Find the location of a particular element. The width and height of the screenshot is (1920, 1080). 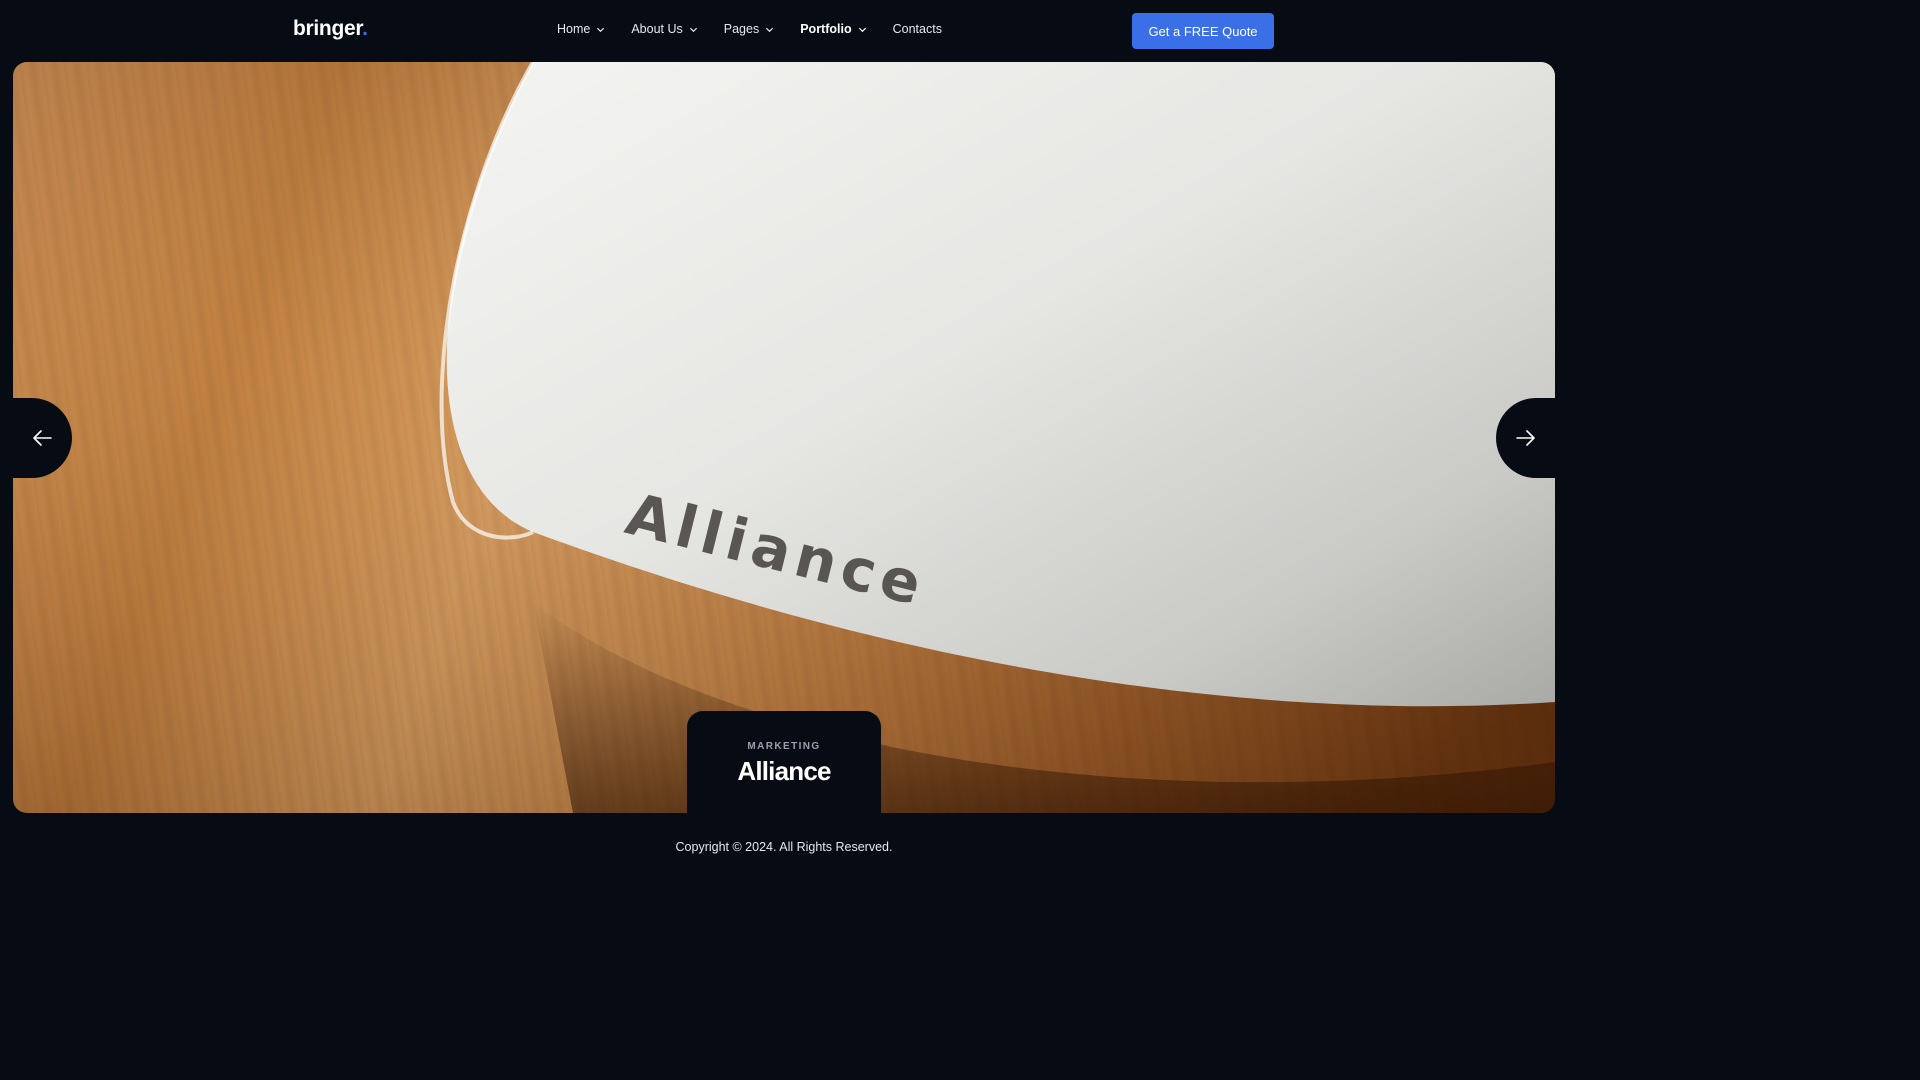

nav-item-pages: Pages is located at coordinates (749, 29).